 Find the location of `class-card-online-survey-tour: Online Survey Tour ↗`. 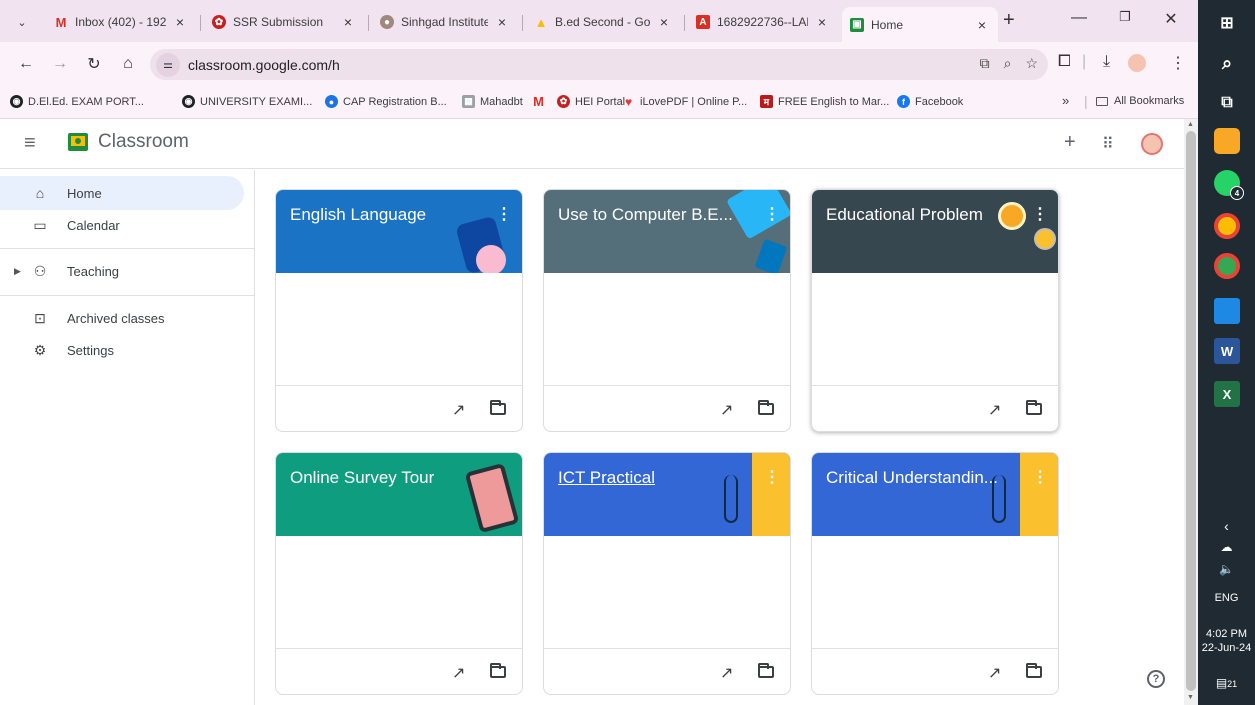

class-card-online-survey-tour: Online Survey Tour ↗ is located at coordinates (399, 573).